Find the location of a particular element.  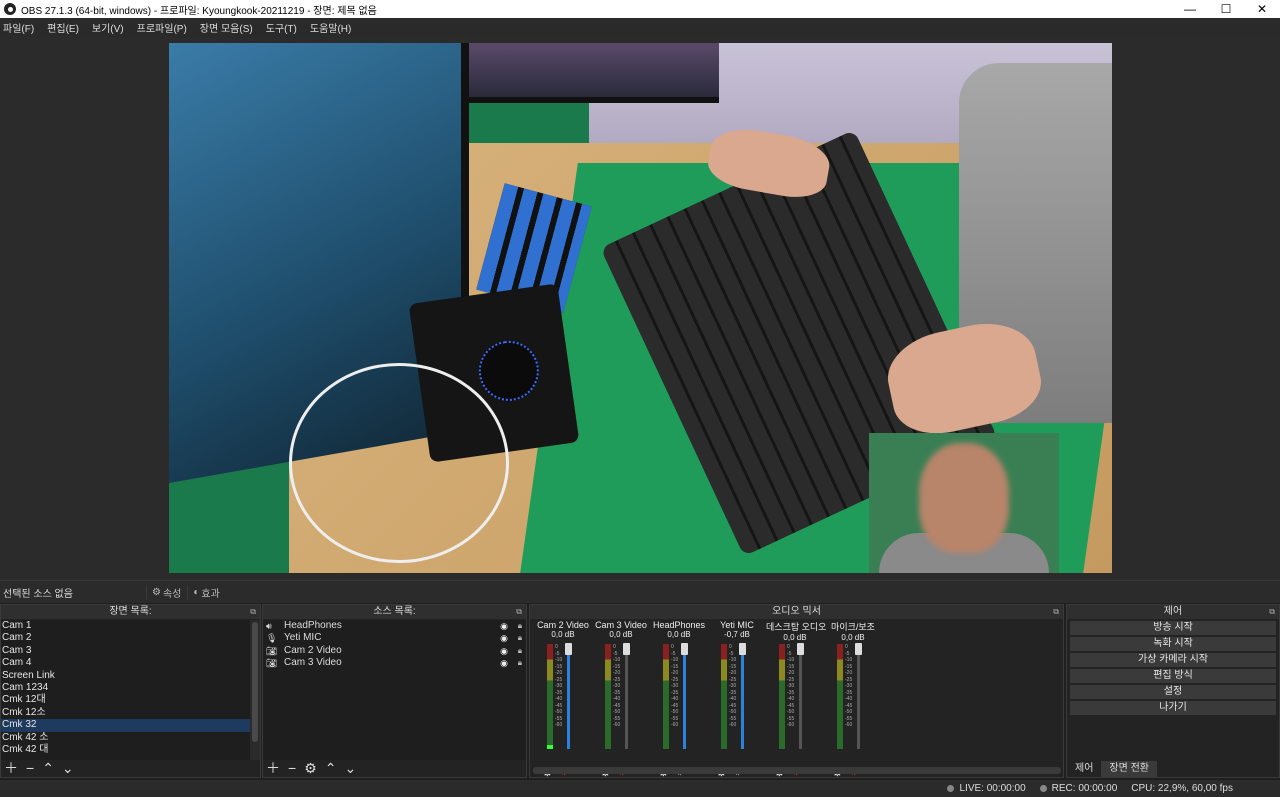

add-source-icon: ＋ is located at coordinates (273, 768).